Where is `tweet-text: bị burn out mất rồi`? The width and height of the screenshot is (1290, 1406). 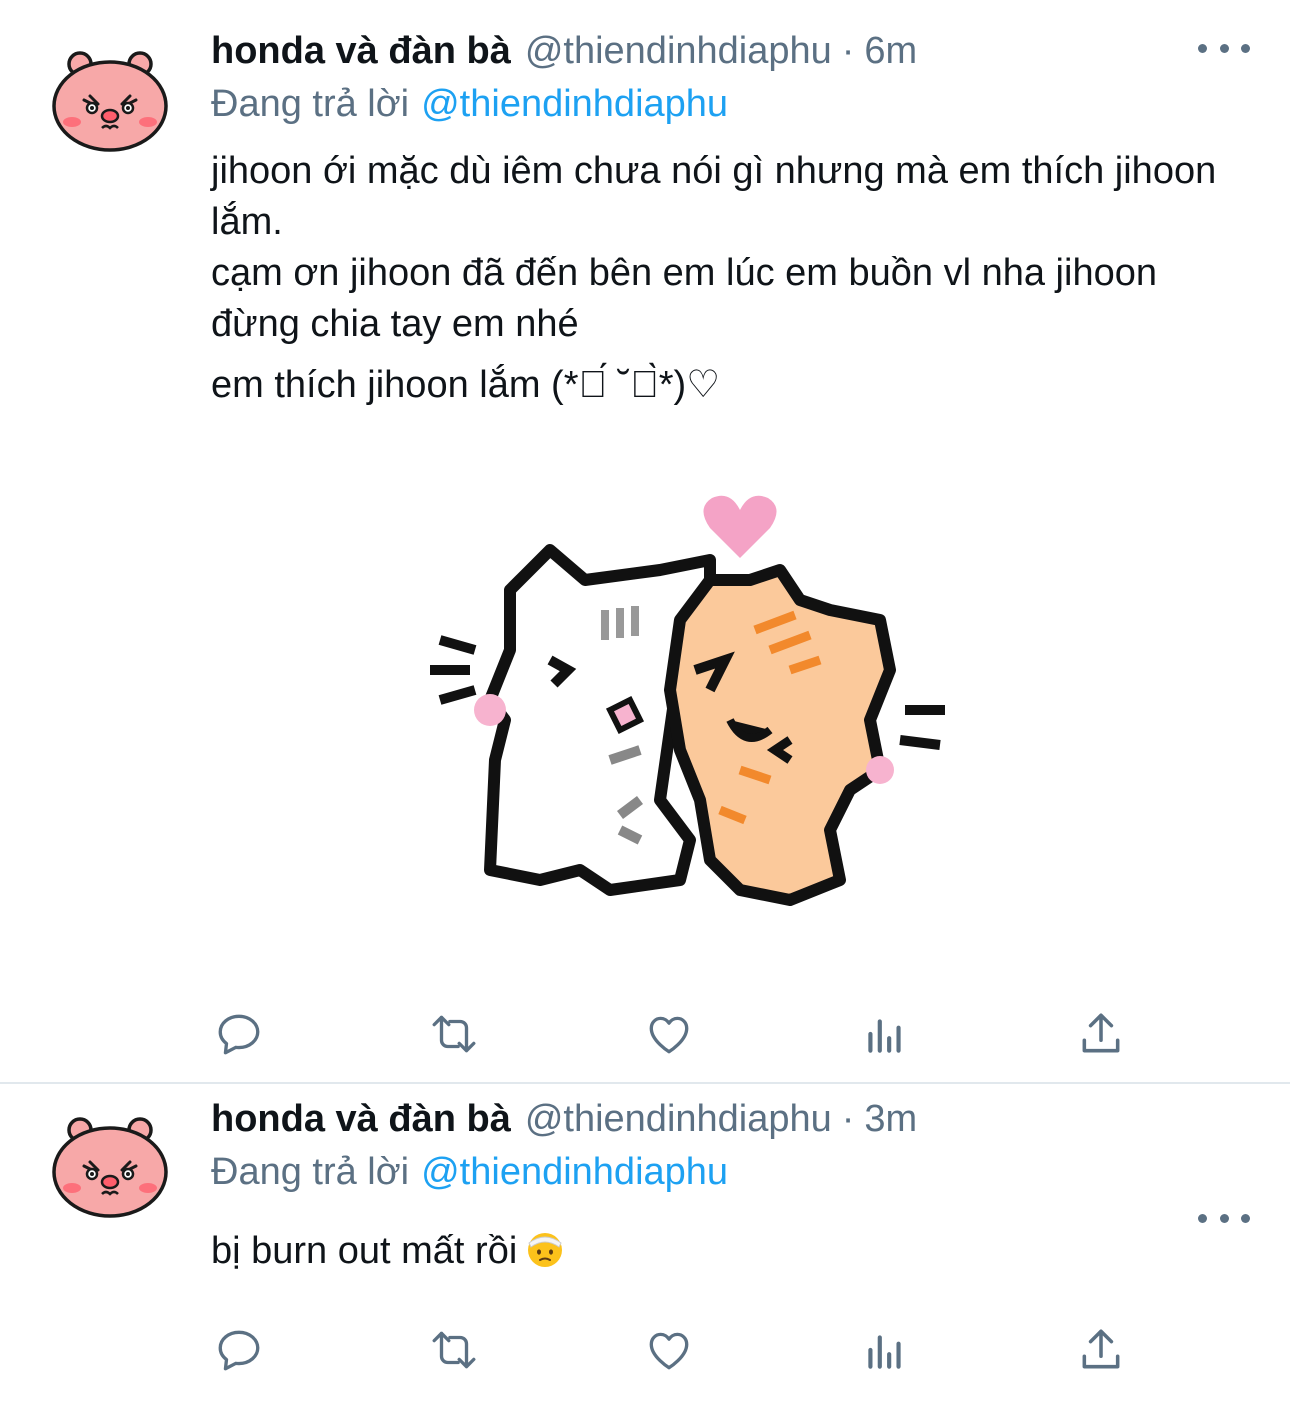
tweet-text: bị burn out mất rồi is located at coordinates (730, 1251).